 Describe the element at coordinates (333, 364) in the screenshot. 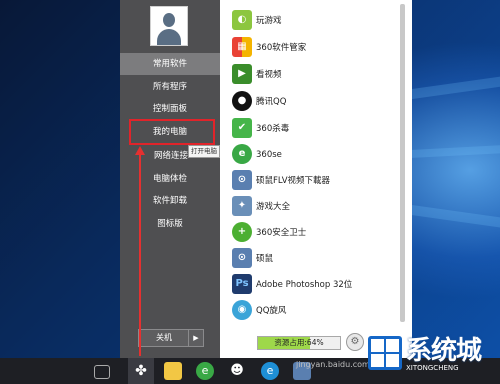

I see `watermark-text: jingyan.baidu.com` at that location.